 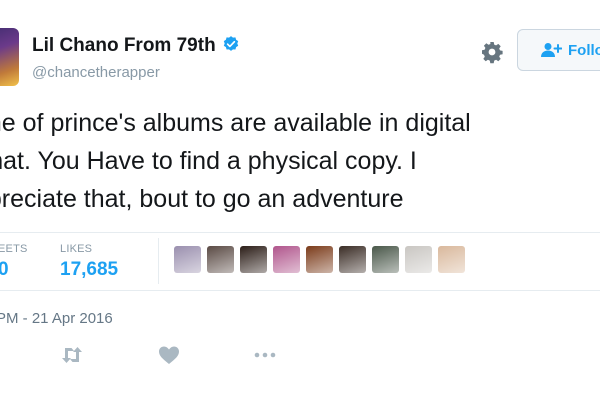 I want to click on tweet-line: ppreciate that, bout to go an adventure, so click(x=202, y=199).